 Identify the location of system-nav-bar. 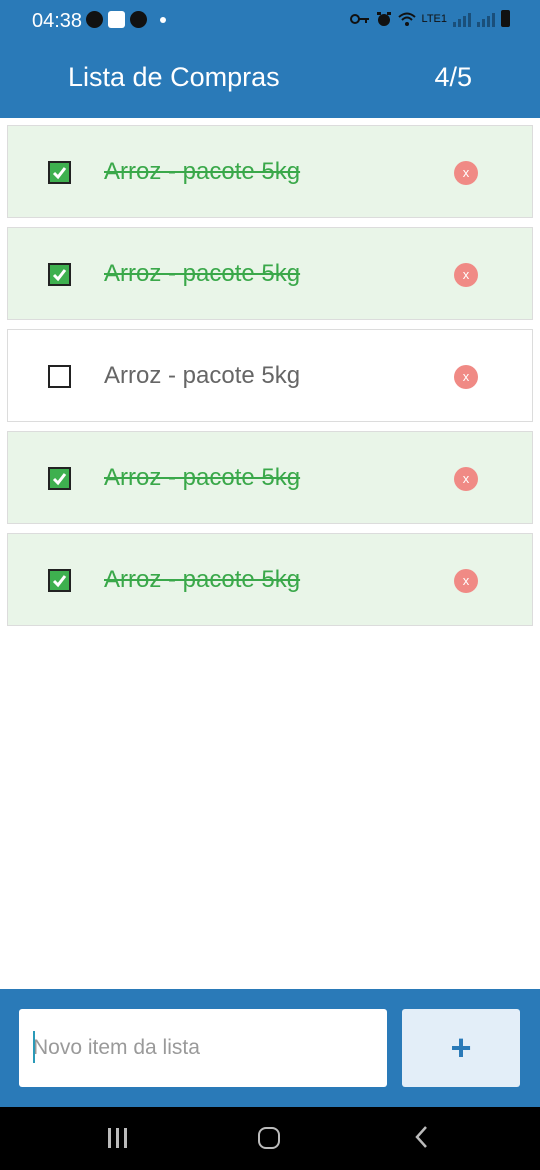
(270, 1138).